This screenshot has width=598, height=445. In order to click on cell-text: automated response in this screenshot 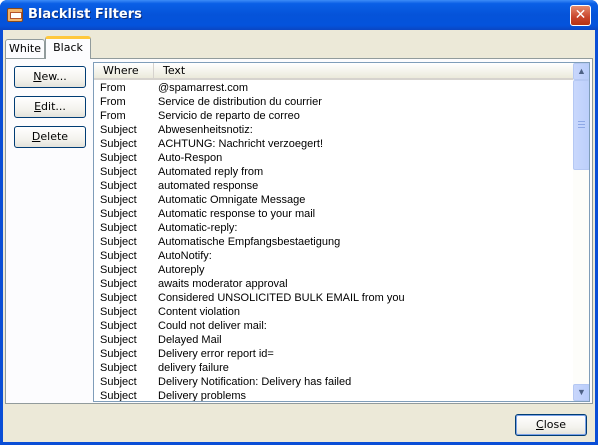, I will do `click(208, 186)`.